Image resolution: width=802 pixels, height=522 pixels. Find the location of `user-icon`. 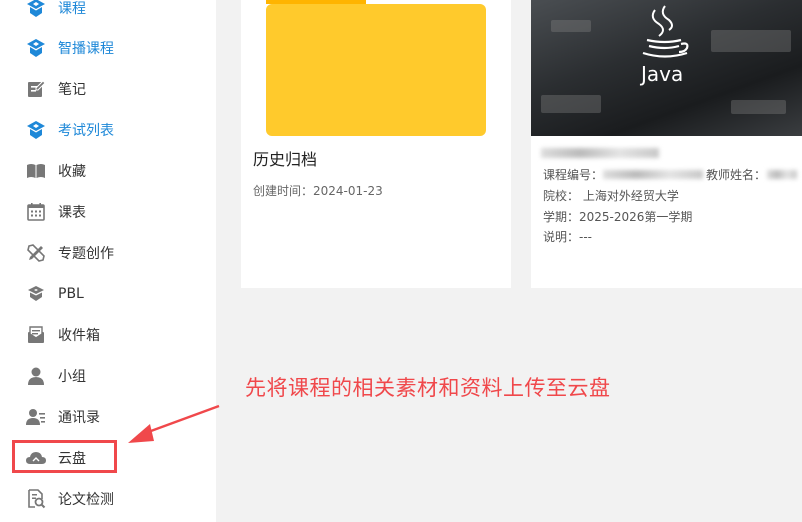

user-icon is located at coordinates (36, 376).